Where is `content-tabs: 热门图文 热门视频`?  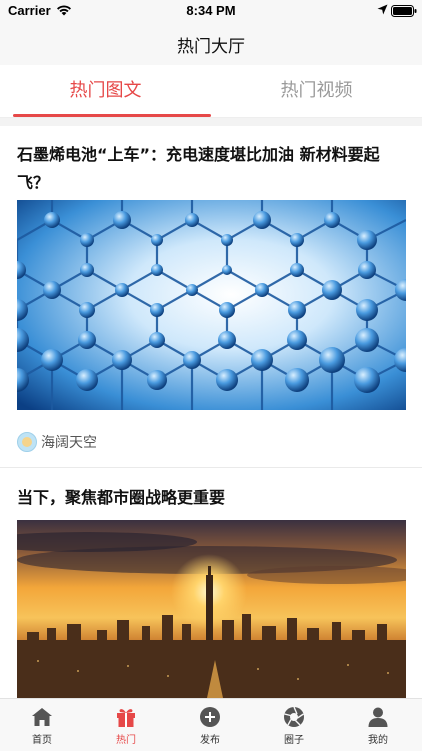 content-tabs: 热门图文 热门视频 is located at coordinates (211, 91).